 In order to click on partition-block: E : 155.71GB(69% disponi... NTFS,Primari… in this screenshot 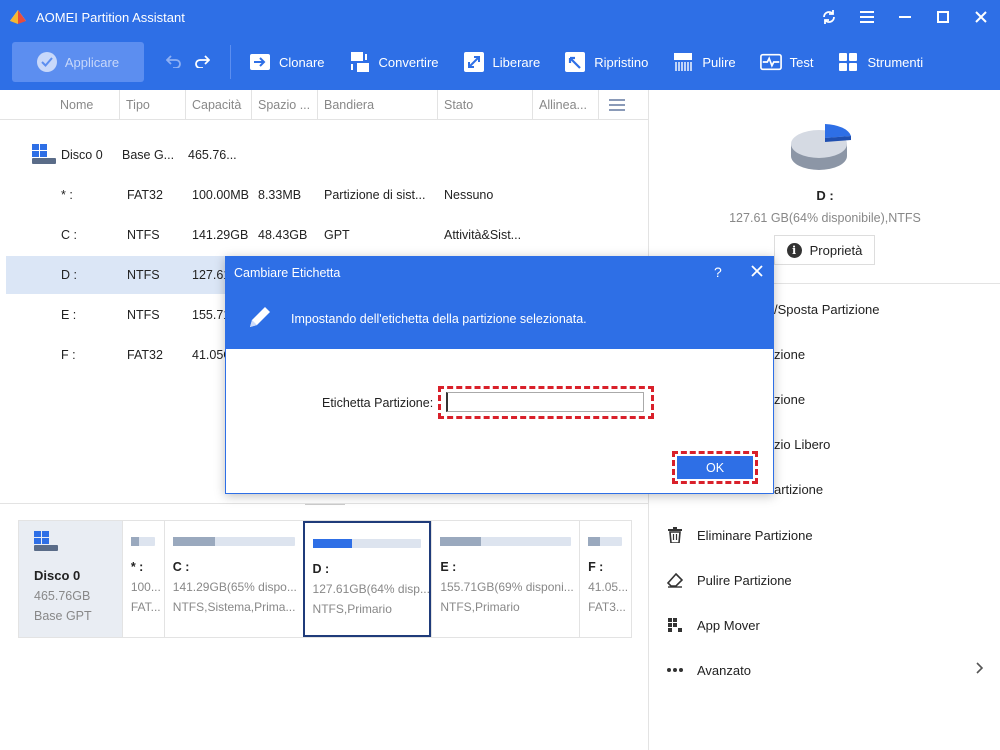, I will do `click(505, 579)`.